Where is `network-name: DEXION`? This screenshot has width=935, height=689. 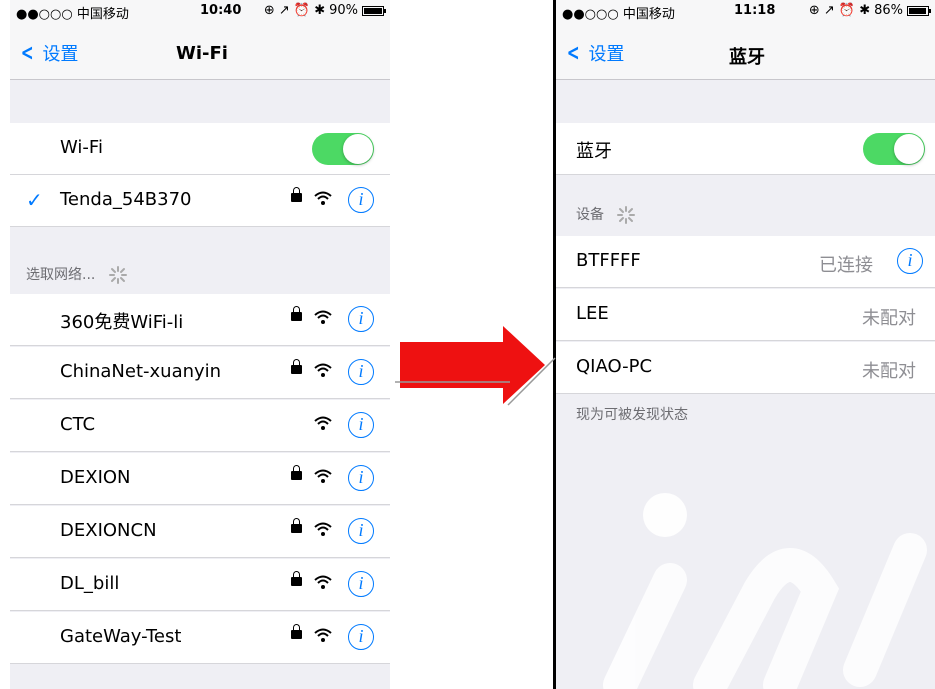
network-name: DEXION is located at coordinates (95, 477).